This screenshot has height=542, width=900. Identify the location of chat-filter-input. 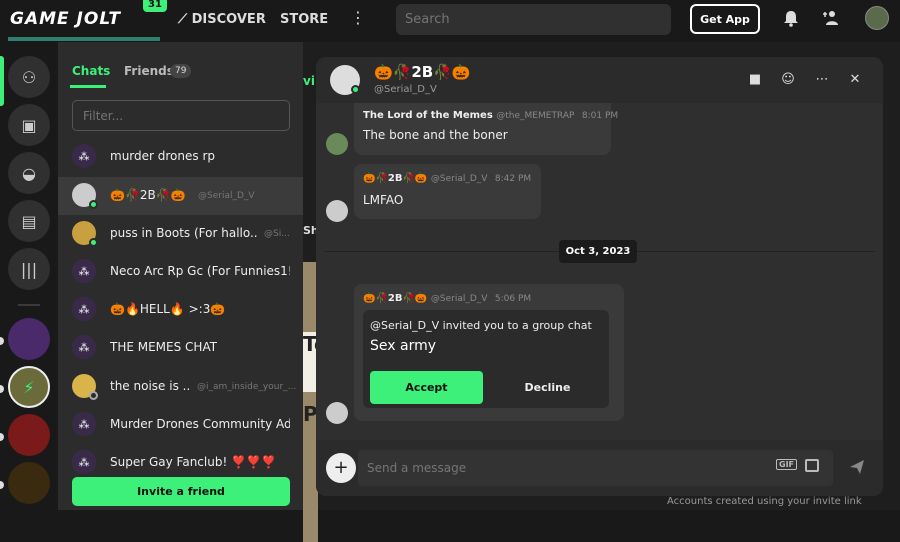
(181, 115).